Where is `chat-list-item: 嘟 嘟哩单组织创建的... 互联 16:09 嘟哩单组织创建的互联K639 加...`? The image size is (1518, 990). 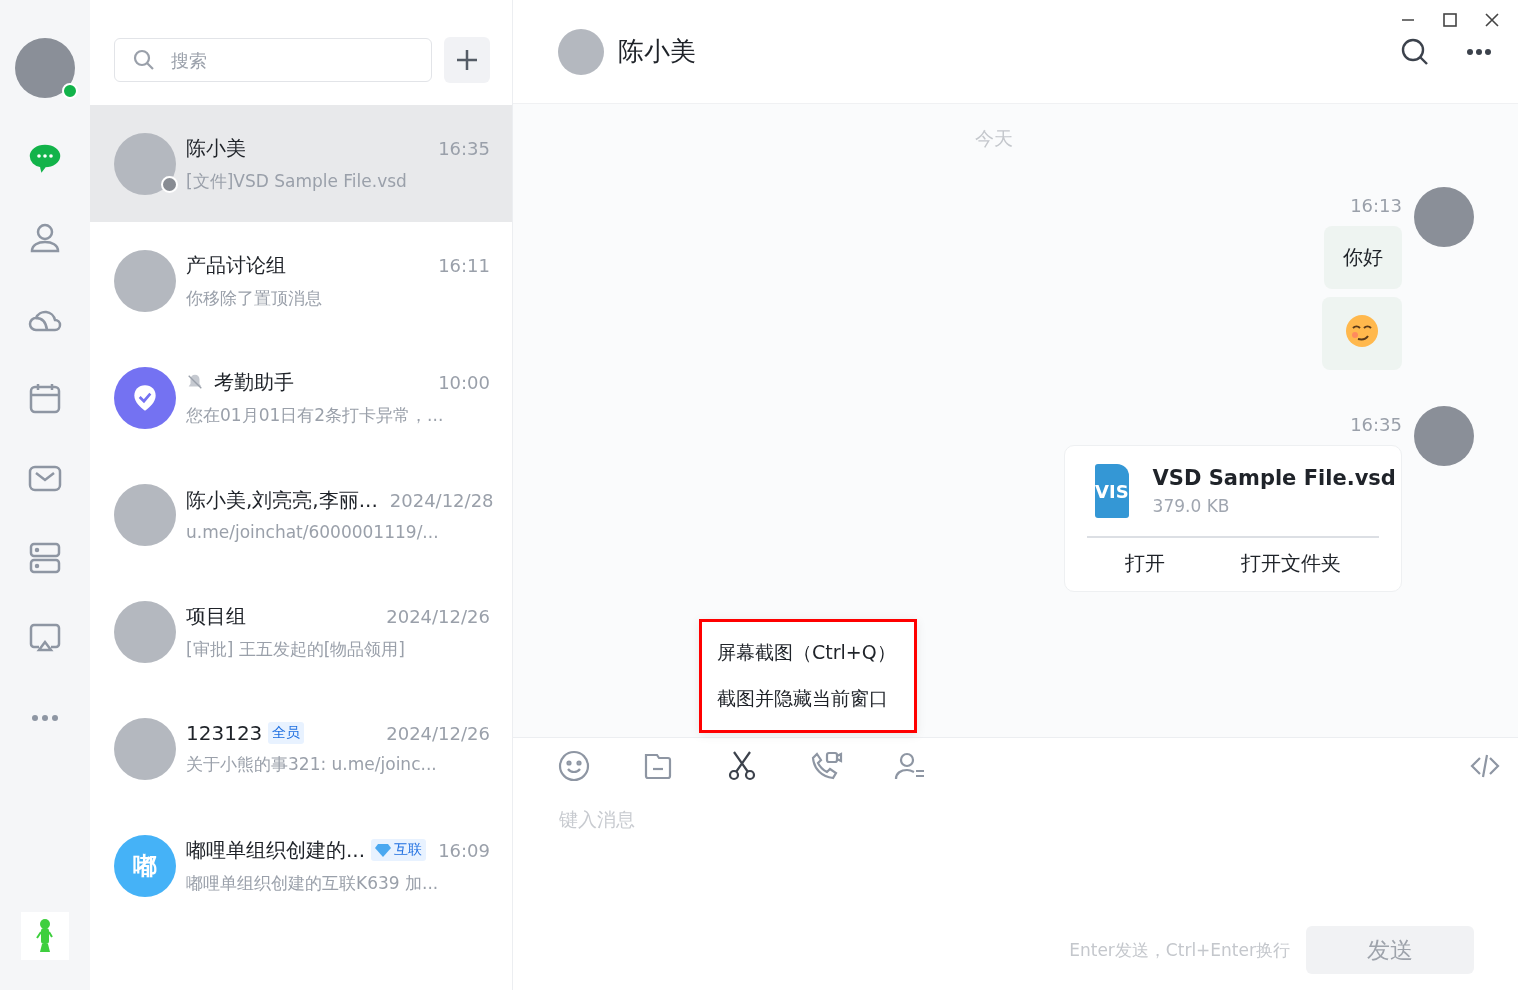
chat-list-item: 嘟 嘟哩单组织创建的... 互联 16:09 嘟哩单组织创建的互联K639 加... is located at coordinates (301, 865).